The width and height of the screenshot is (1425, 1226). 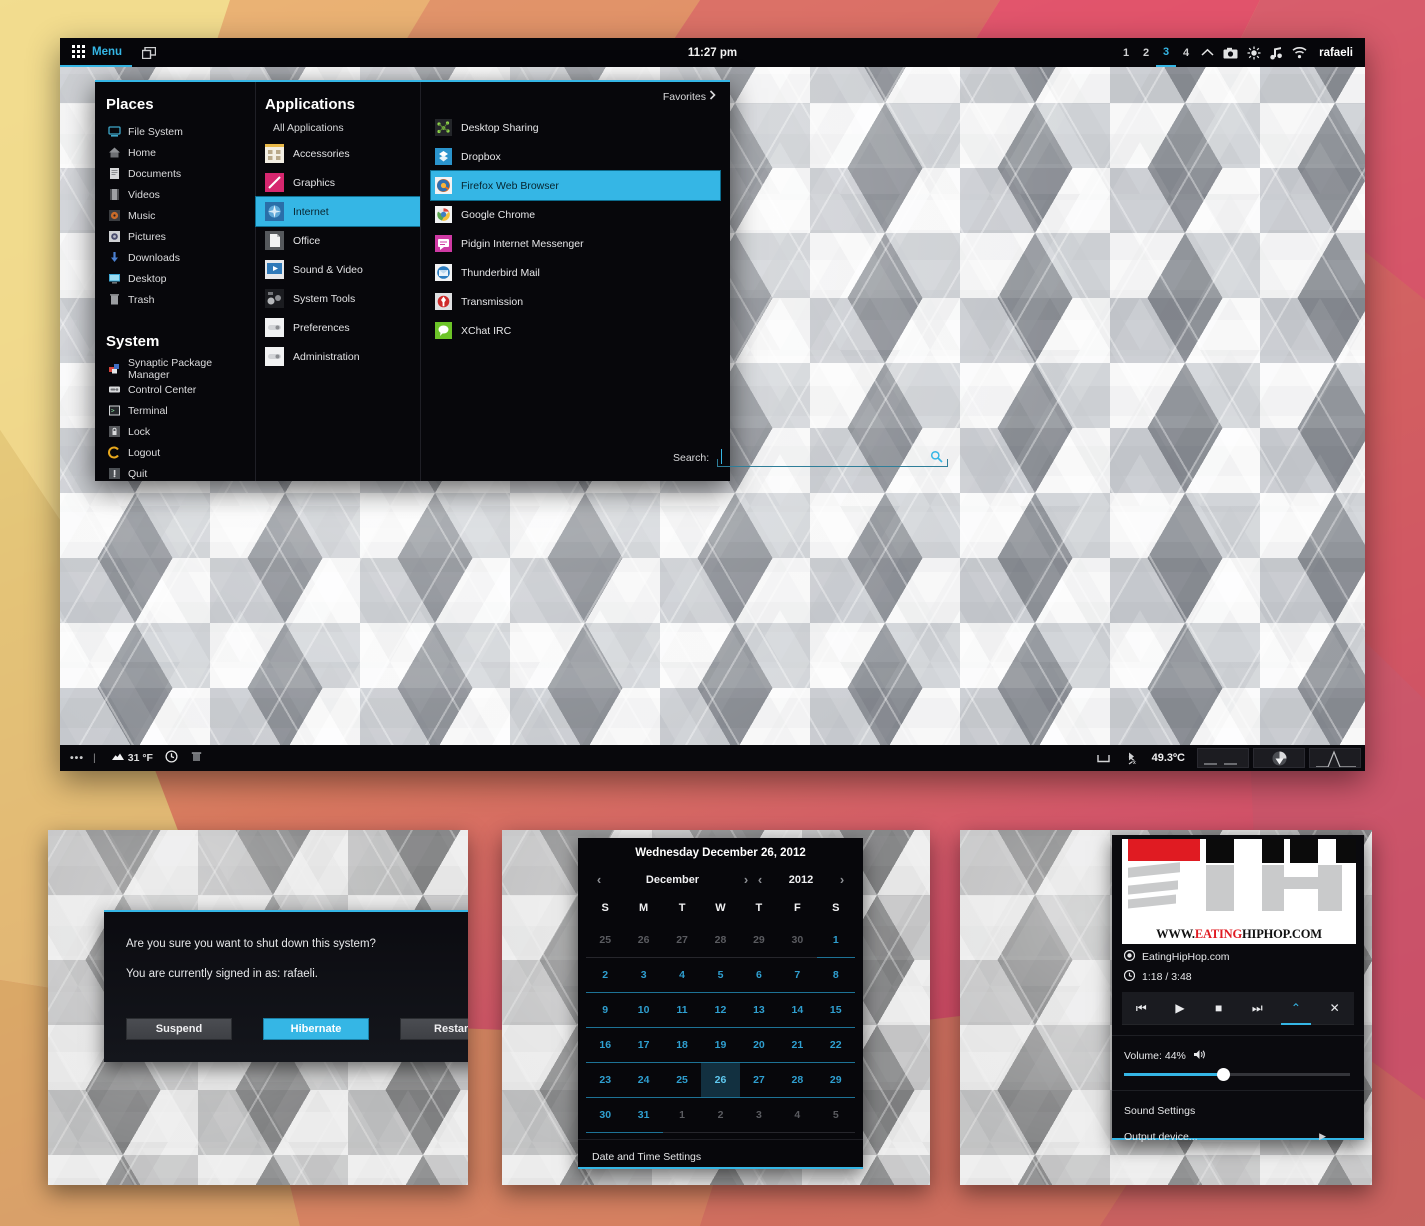 I want to click on all-applications-item: All Applications, so click(x=338, y=130).